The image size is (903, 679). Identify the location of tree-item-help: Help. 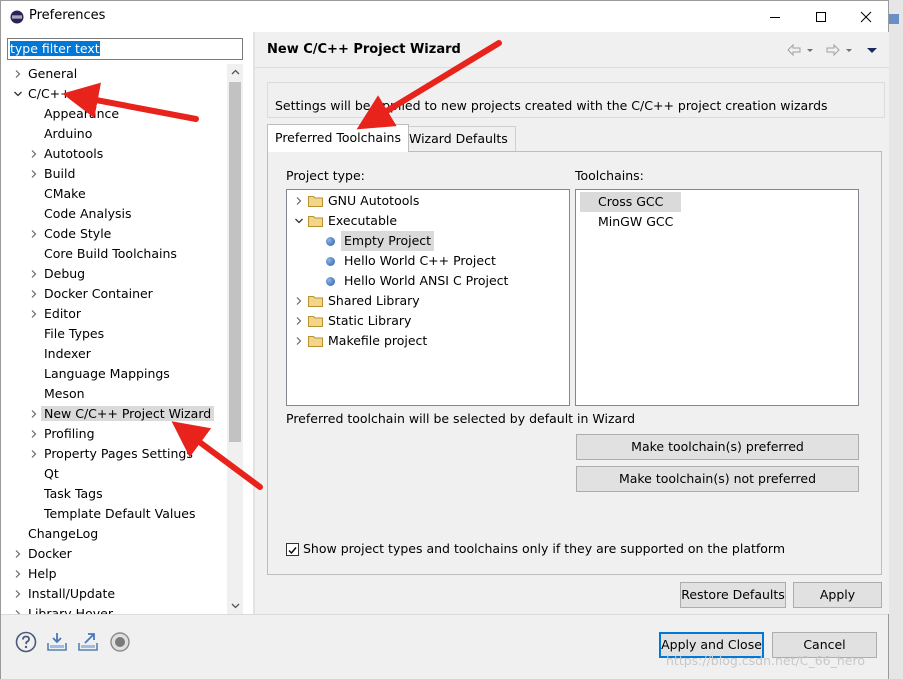
(37, 574).